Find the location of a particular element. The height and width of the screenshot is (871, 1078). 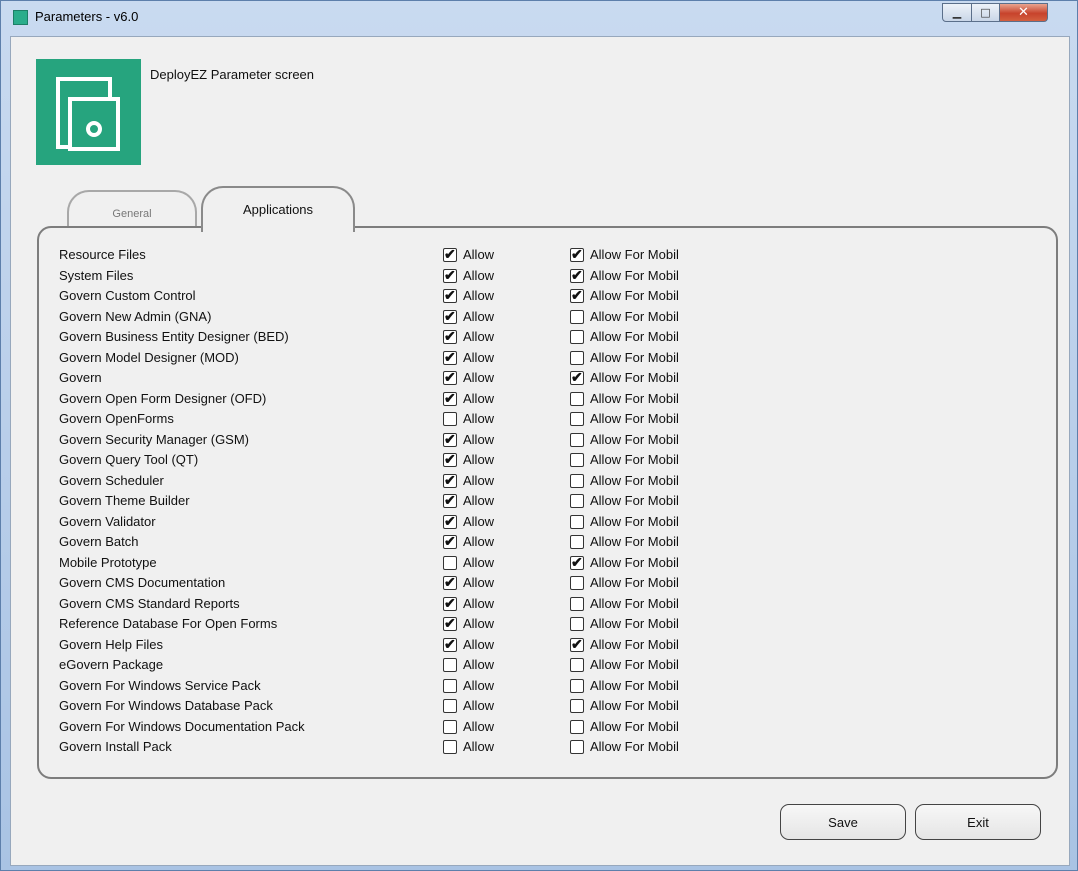

title-bar: Parameters - v6.0 ▁ □ ✕ is located at coordinates (539, 19).